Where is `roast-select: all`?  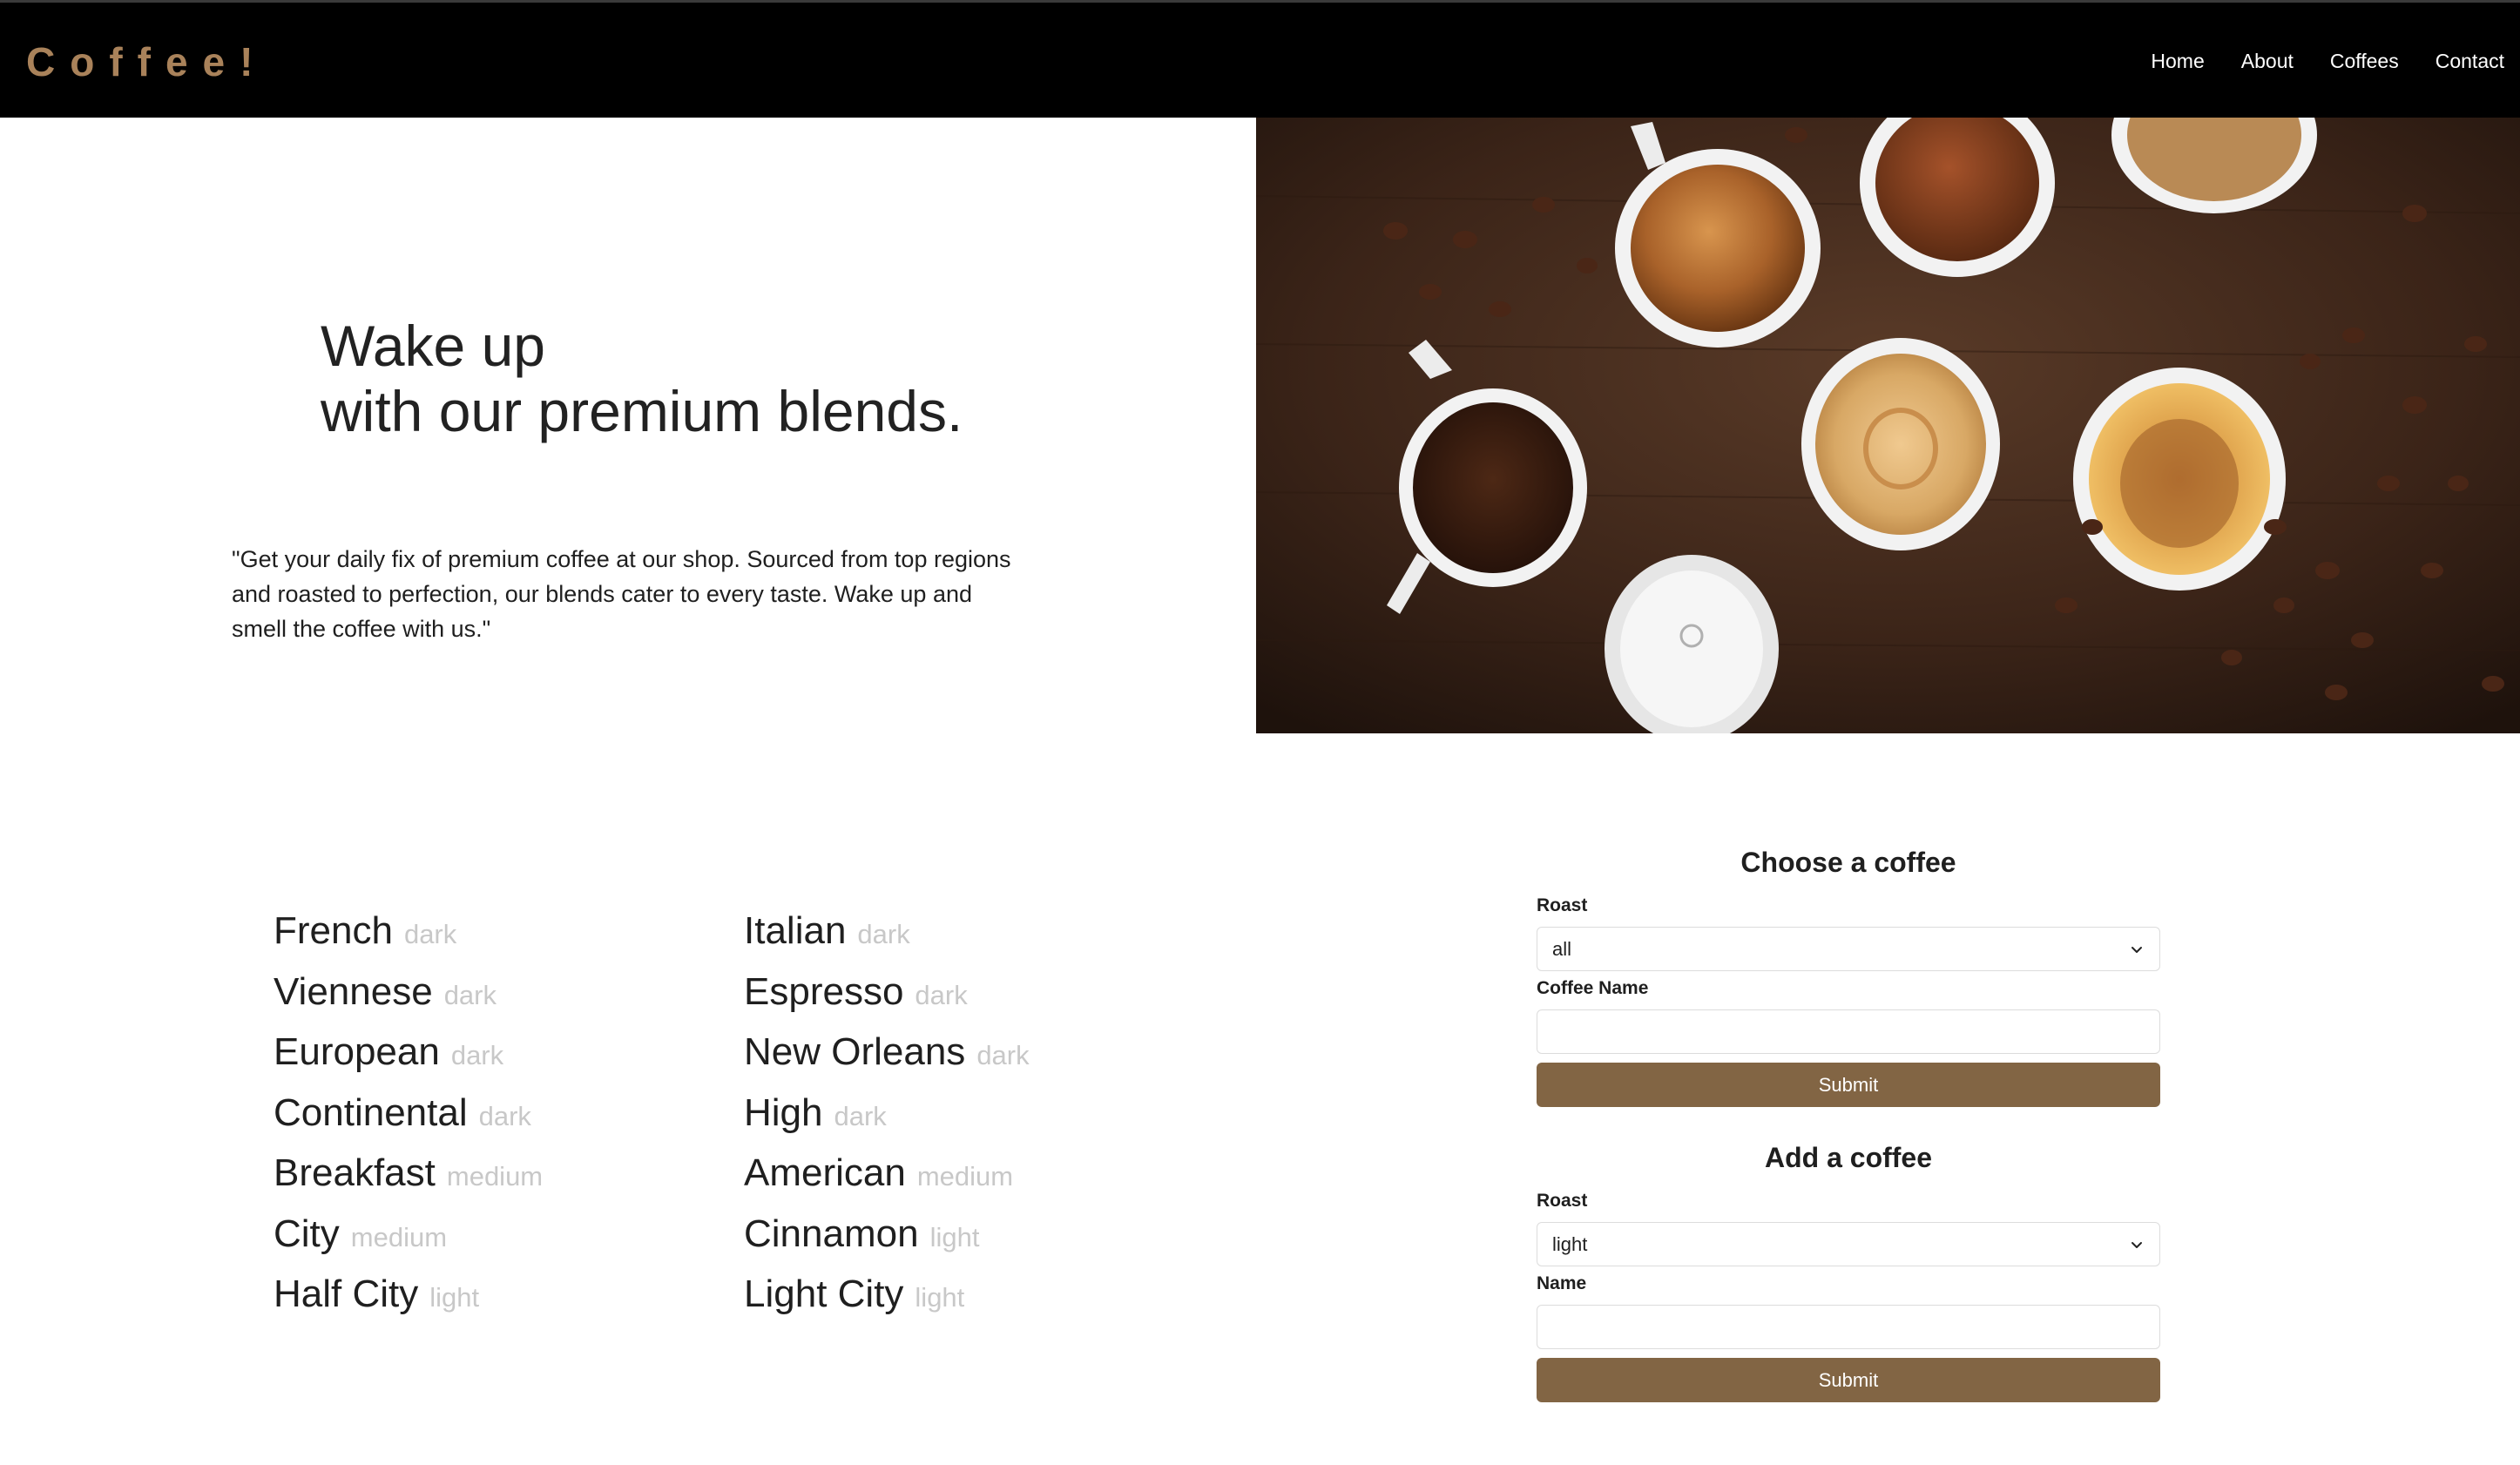 roast-select: all is located at coordinates (1848, 949).